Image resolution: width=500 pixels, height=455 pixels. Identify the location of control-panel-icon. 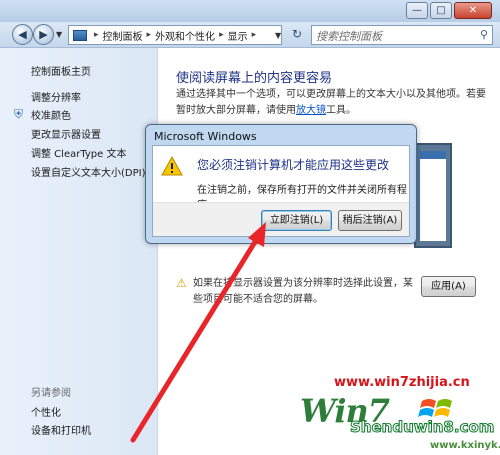
(80, 35).